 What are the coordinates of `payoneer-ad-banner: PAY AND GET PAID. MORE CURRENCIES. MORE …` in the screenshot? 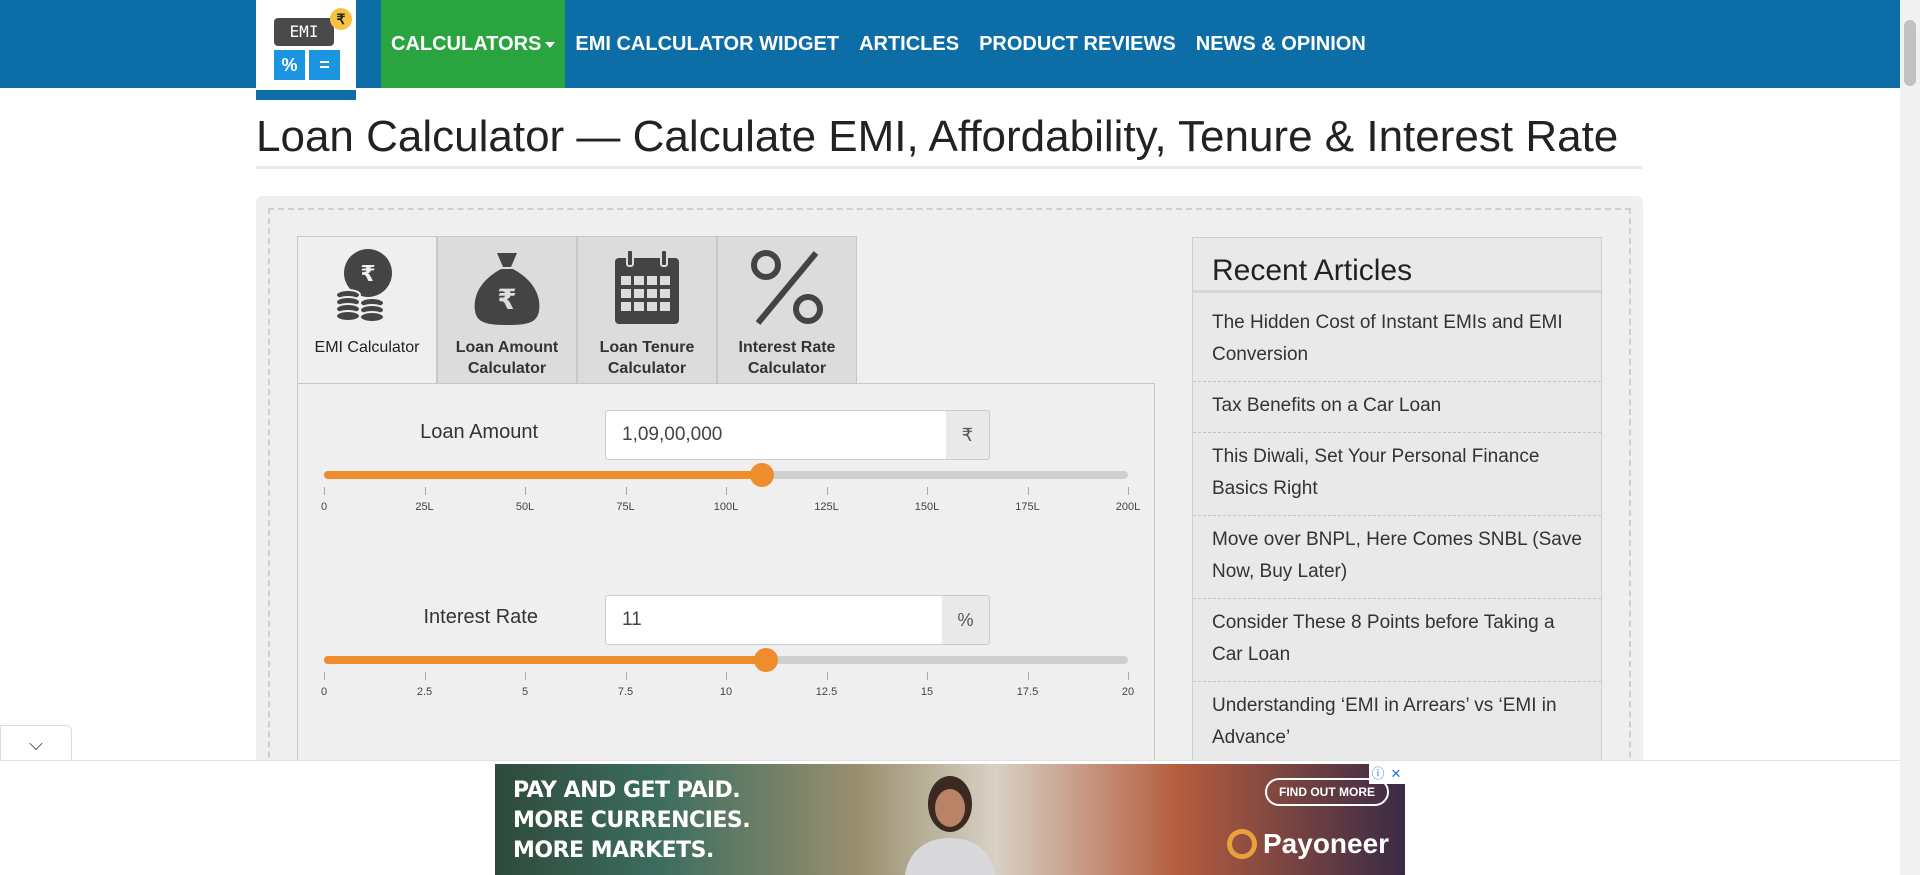 It's located at (950, 819).